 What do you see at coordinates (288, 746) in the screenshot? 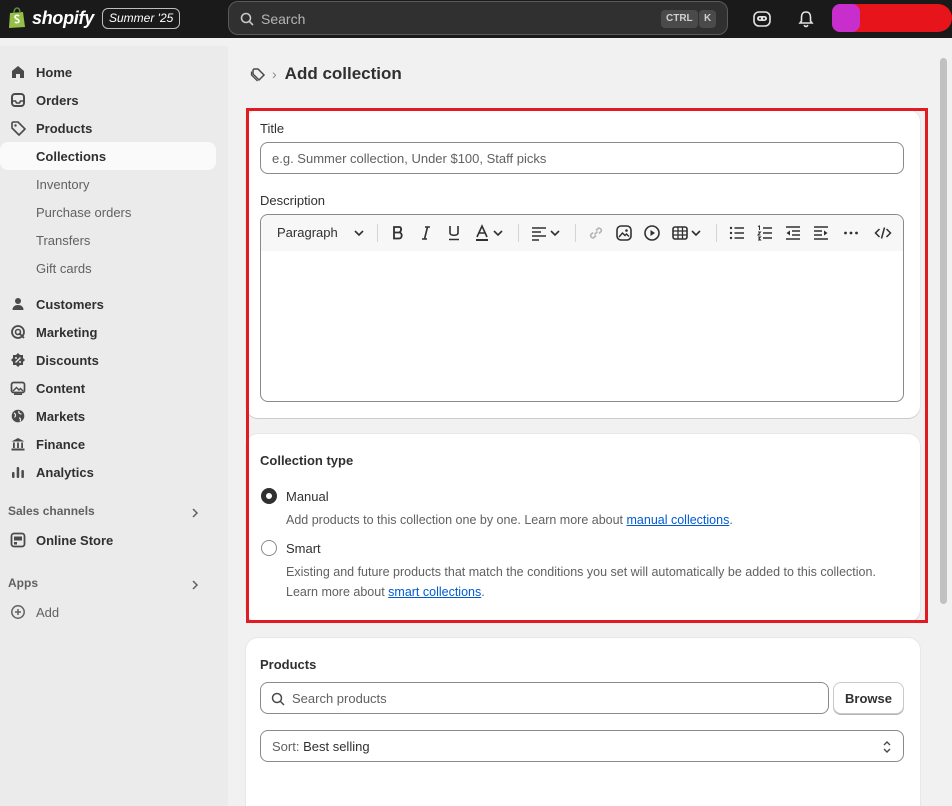
I see `sort-prefix: Sort:` at bounding box center [288, 746].